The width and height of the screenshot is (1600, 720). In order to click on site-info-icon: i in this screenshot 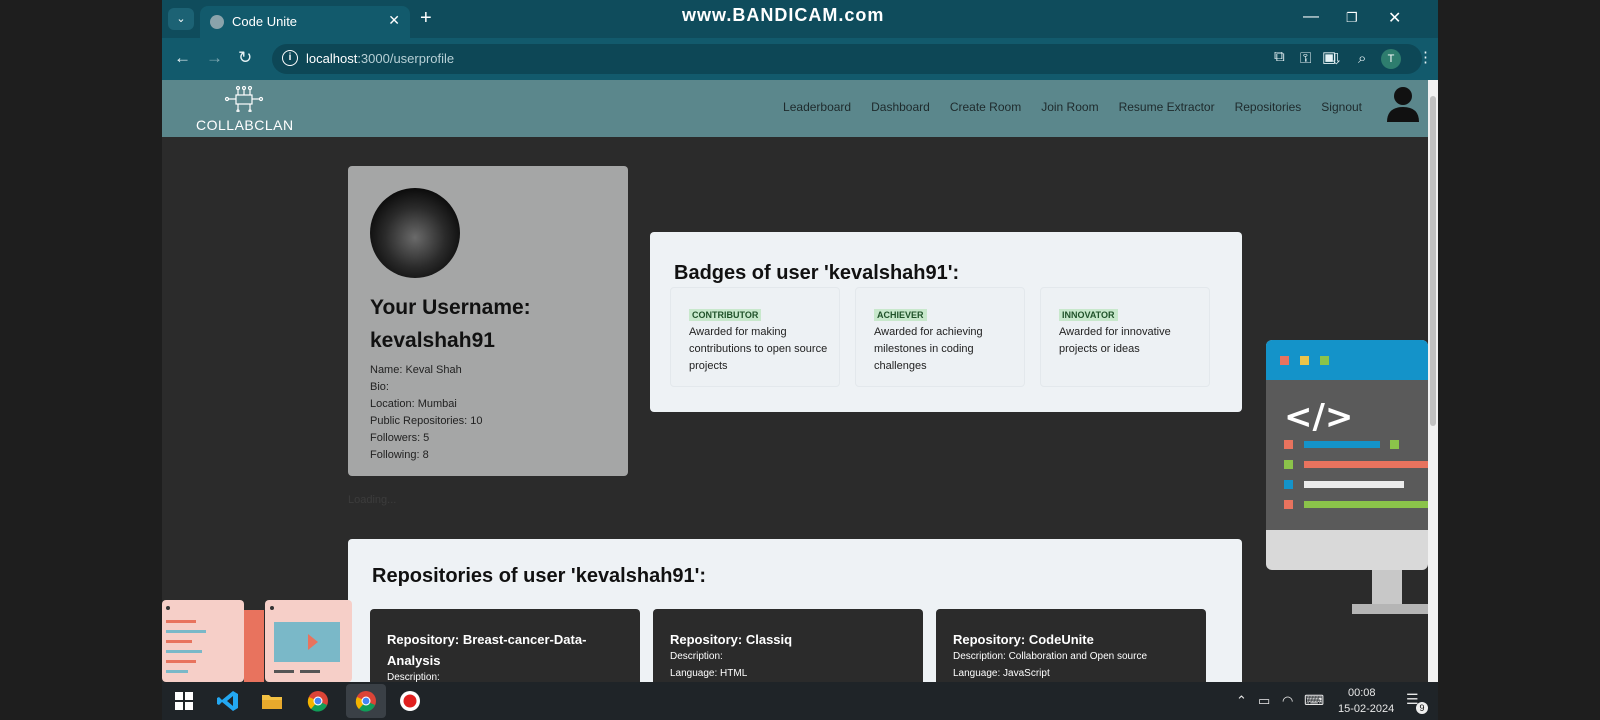, I will do `click(290, 58)`.